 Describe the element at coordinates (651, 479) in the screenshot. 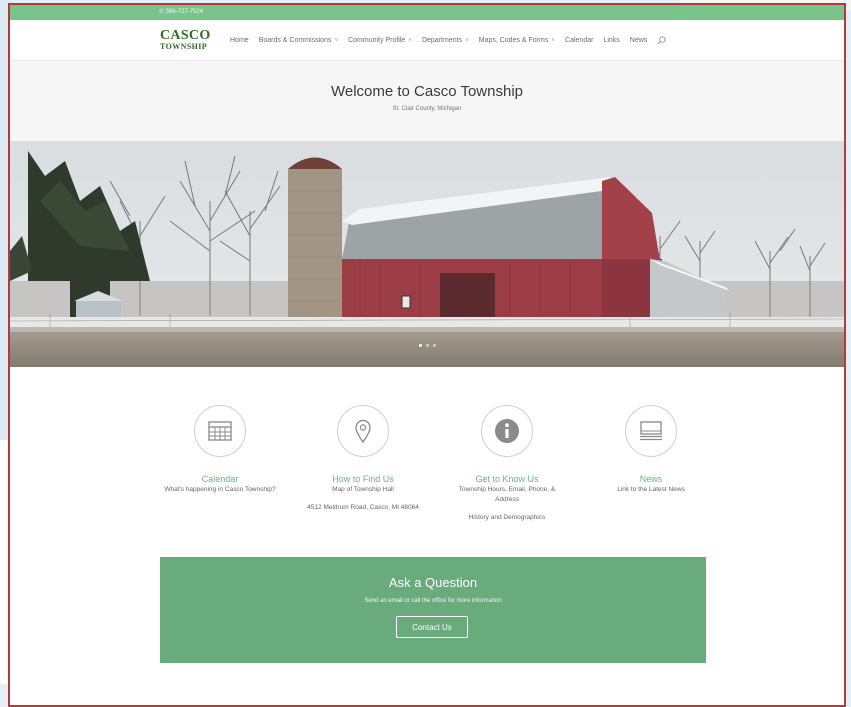

I see `feature-title: News` at that location.